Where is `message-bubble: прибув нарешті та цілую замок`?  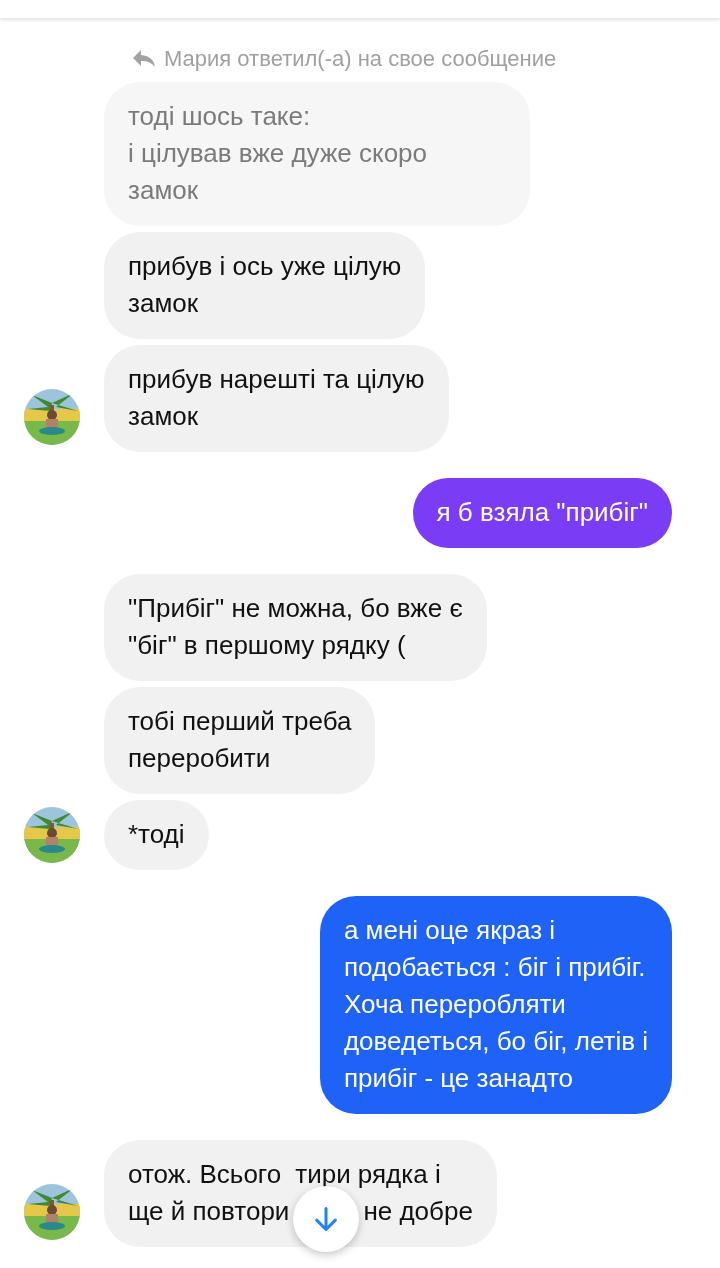 message-bubble: прибув нарешті та цілую замок is located at coordinates (276, 398).